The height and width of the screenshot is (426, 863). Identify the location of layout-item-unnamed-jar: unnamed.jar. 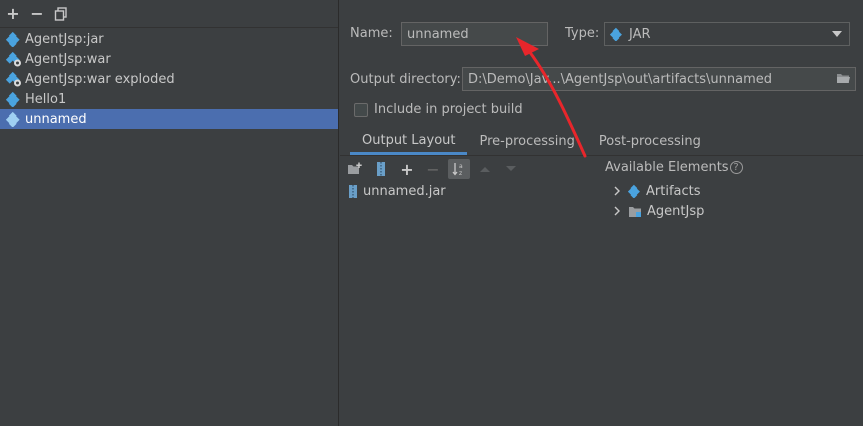
(397, 191).